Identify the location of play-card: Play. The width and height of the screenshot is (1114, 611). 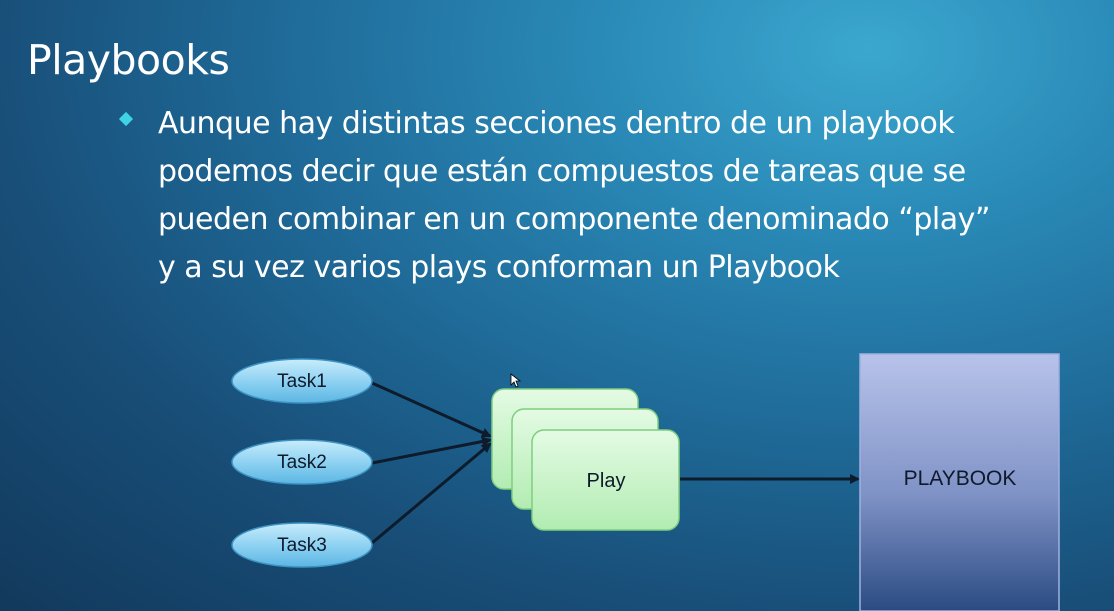
(605, 480).